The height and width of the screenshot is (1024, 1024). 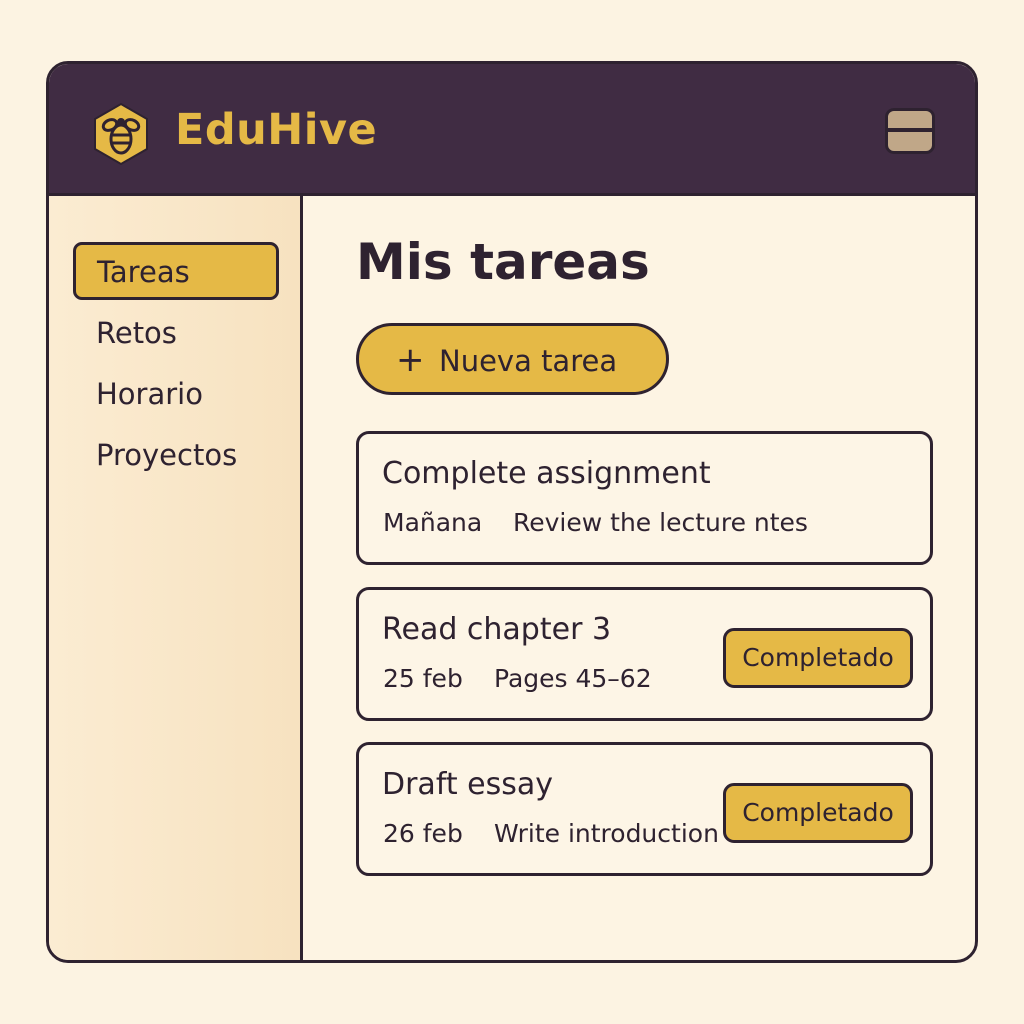 I want to click on sidebar-item-proyectos: Proyectos, so click(x=176, y=457).